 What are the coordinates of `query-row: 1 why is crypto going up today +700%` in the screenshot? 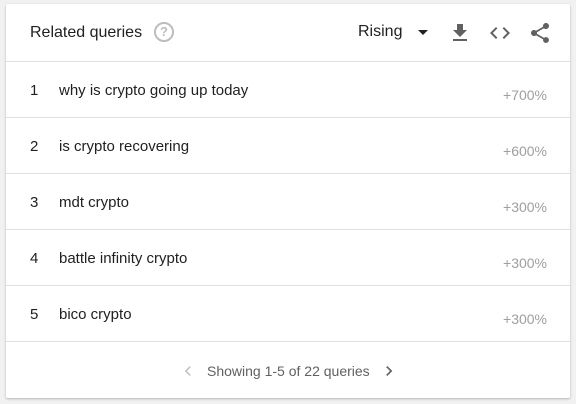 It's located at (288, 90).